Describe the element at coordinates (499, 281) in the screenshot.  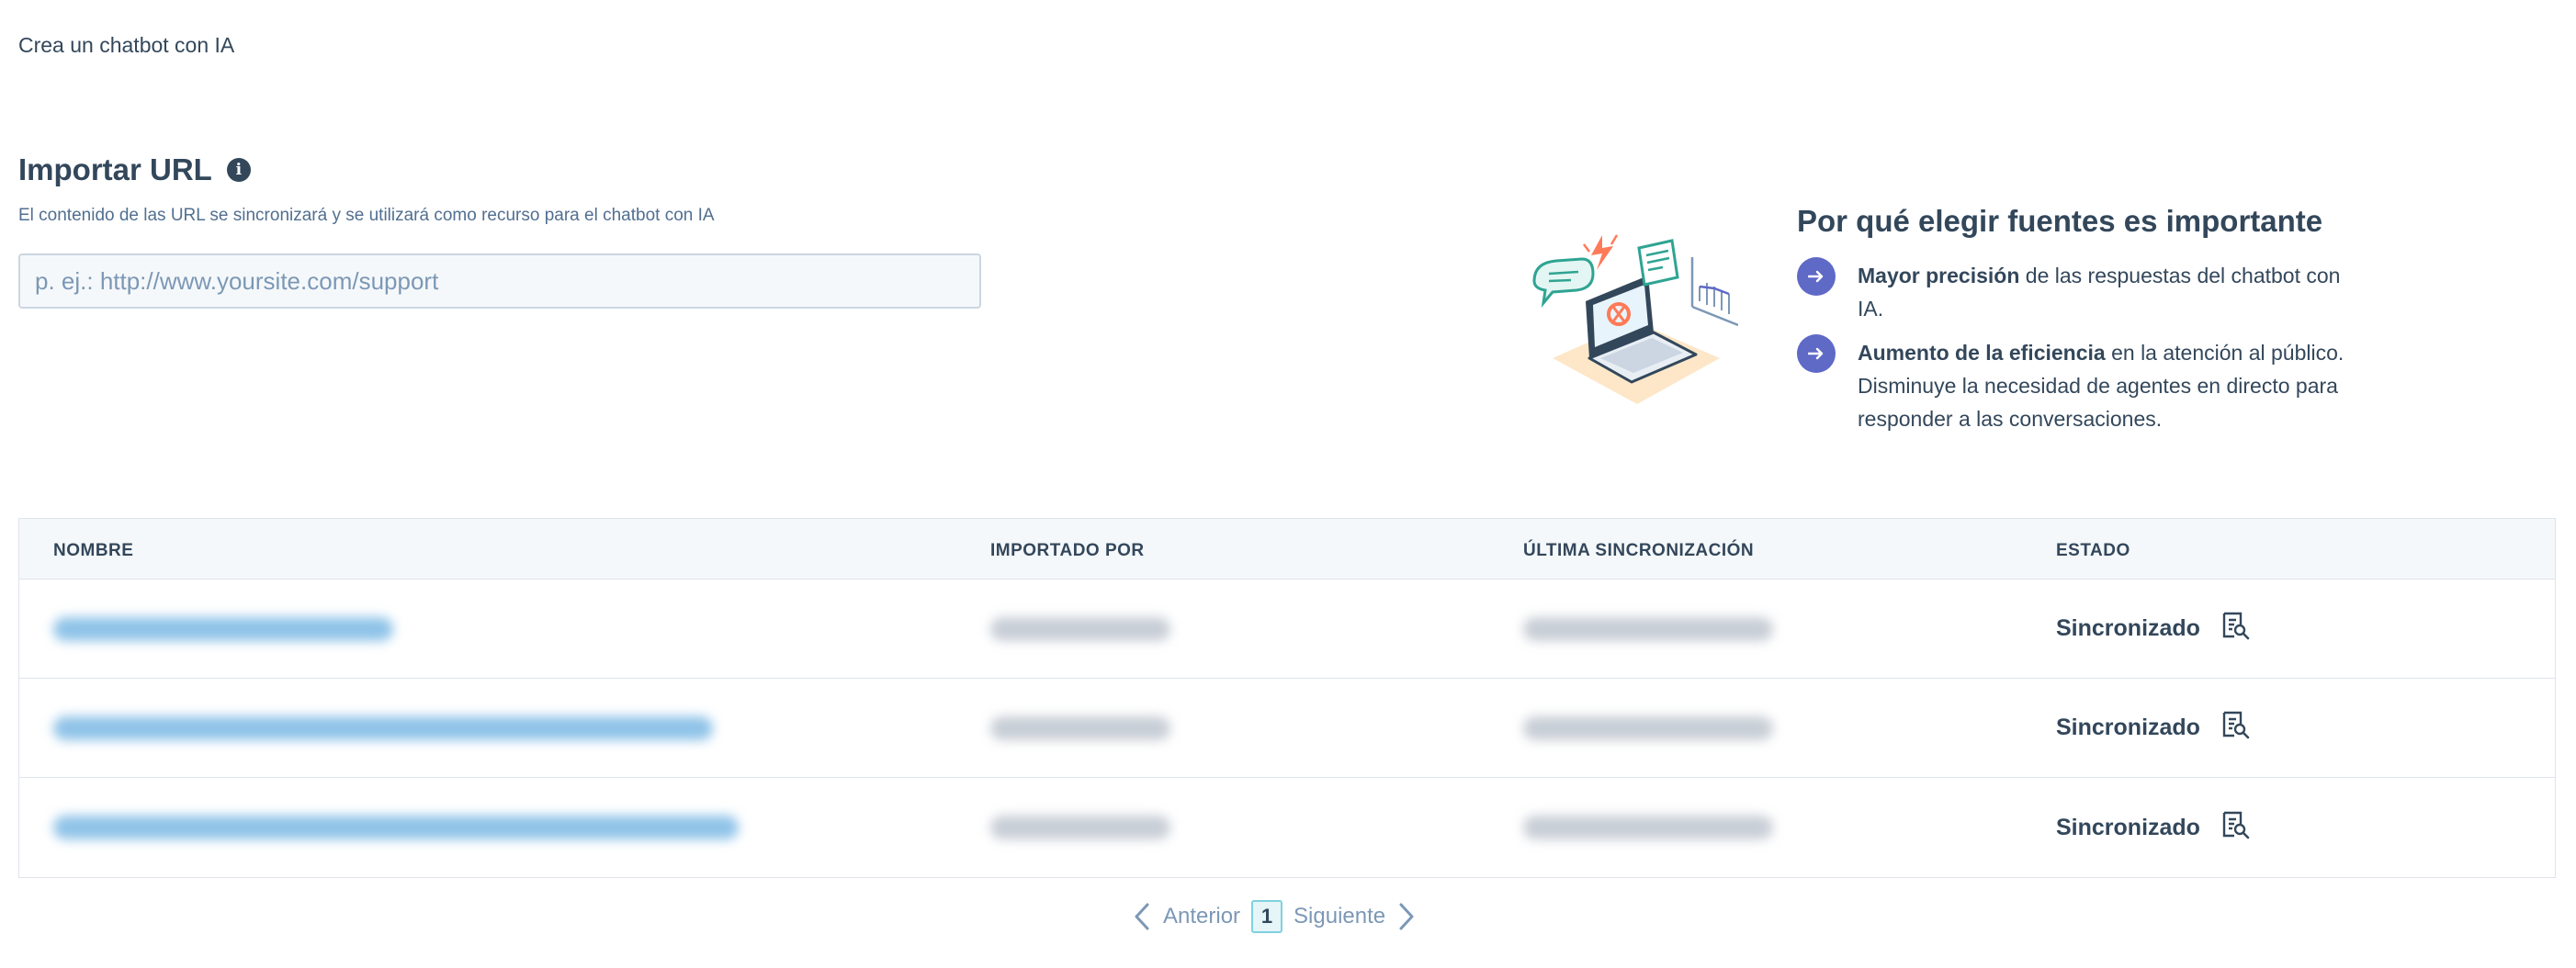
I see `url-input` at that location.